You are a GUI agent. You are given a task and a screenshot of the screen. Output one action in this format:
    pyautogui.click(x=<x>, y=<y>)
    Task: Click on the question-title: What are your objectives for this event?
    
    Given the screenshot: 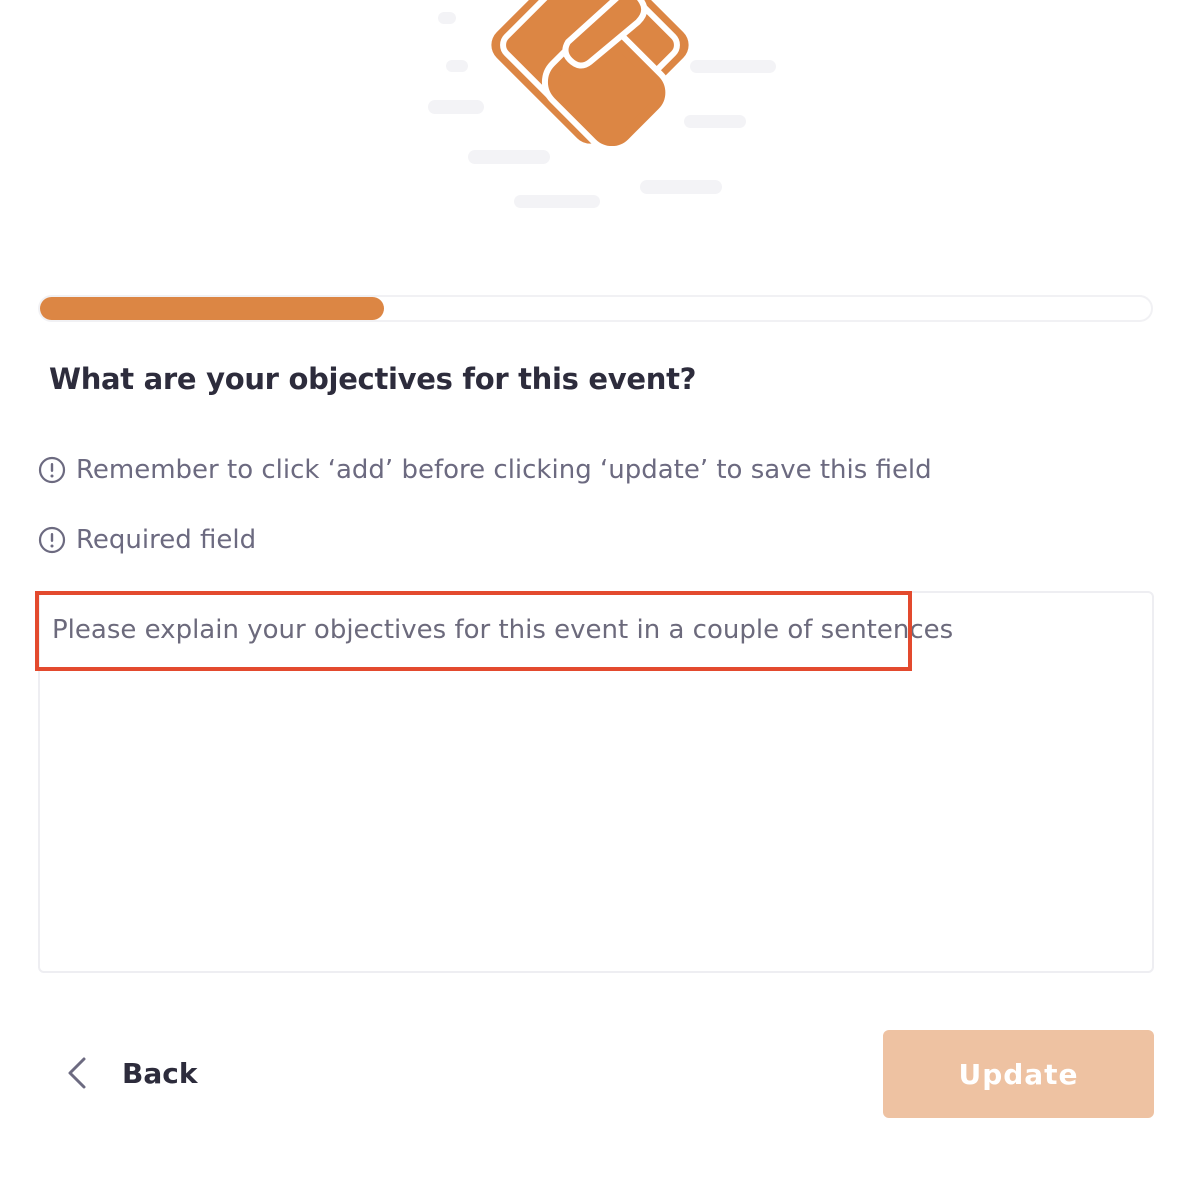 What is the action you would take?
    pyautogui.click(x=373, y=379)
    